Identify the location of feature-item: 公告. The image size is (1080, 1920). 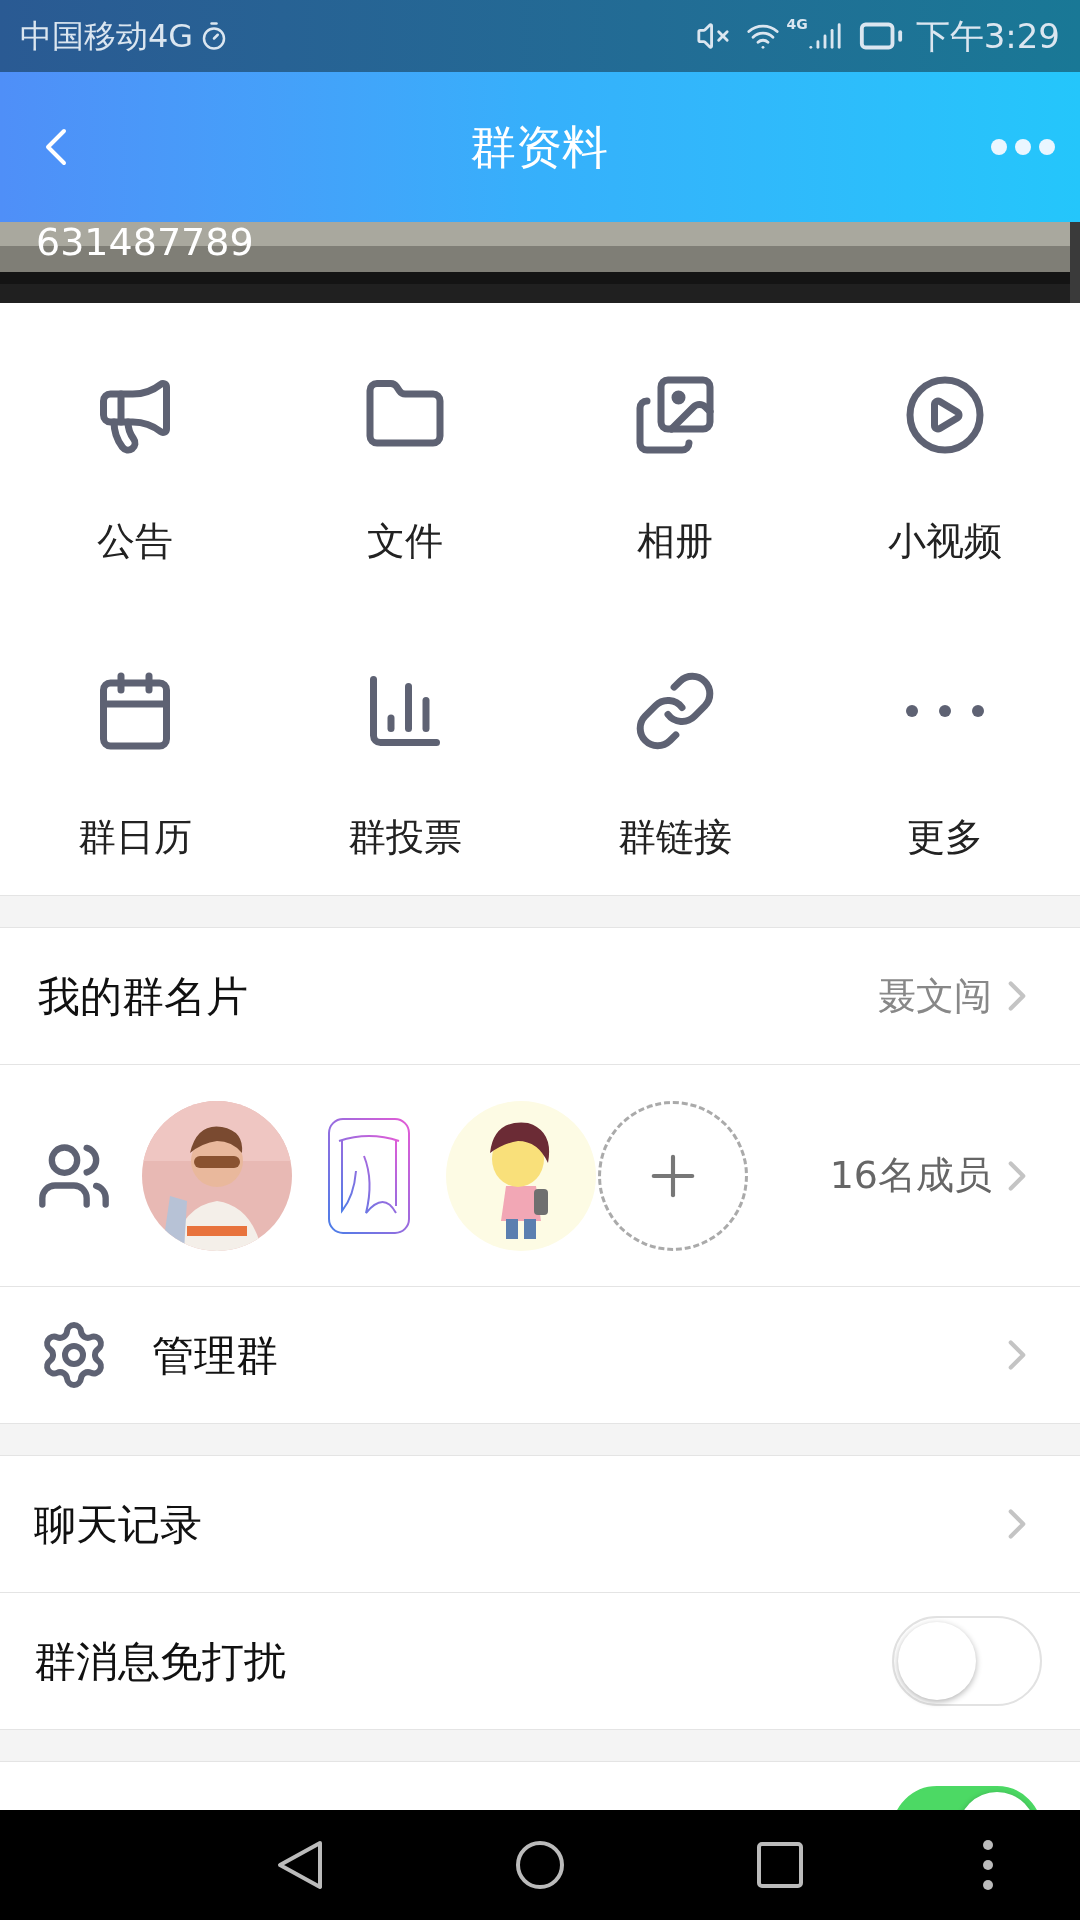
(135, 451).